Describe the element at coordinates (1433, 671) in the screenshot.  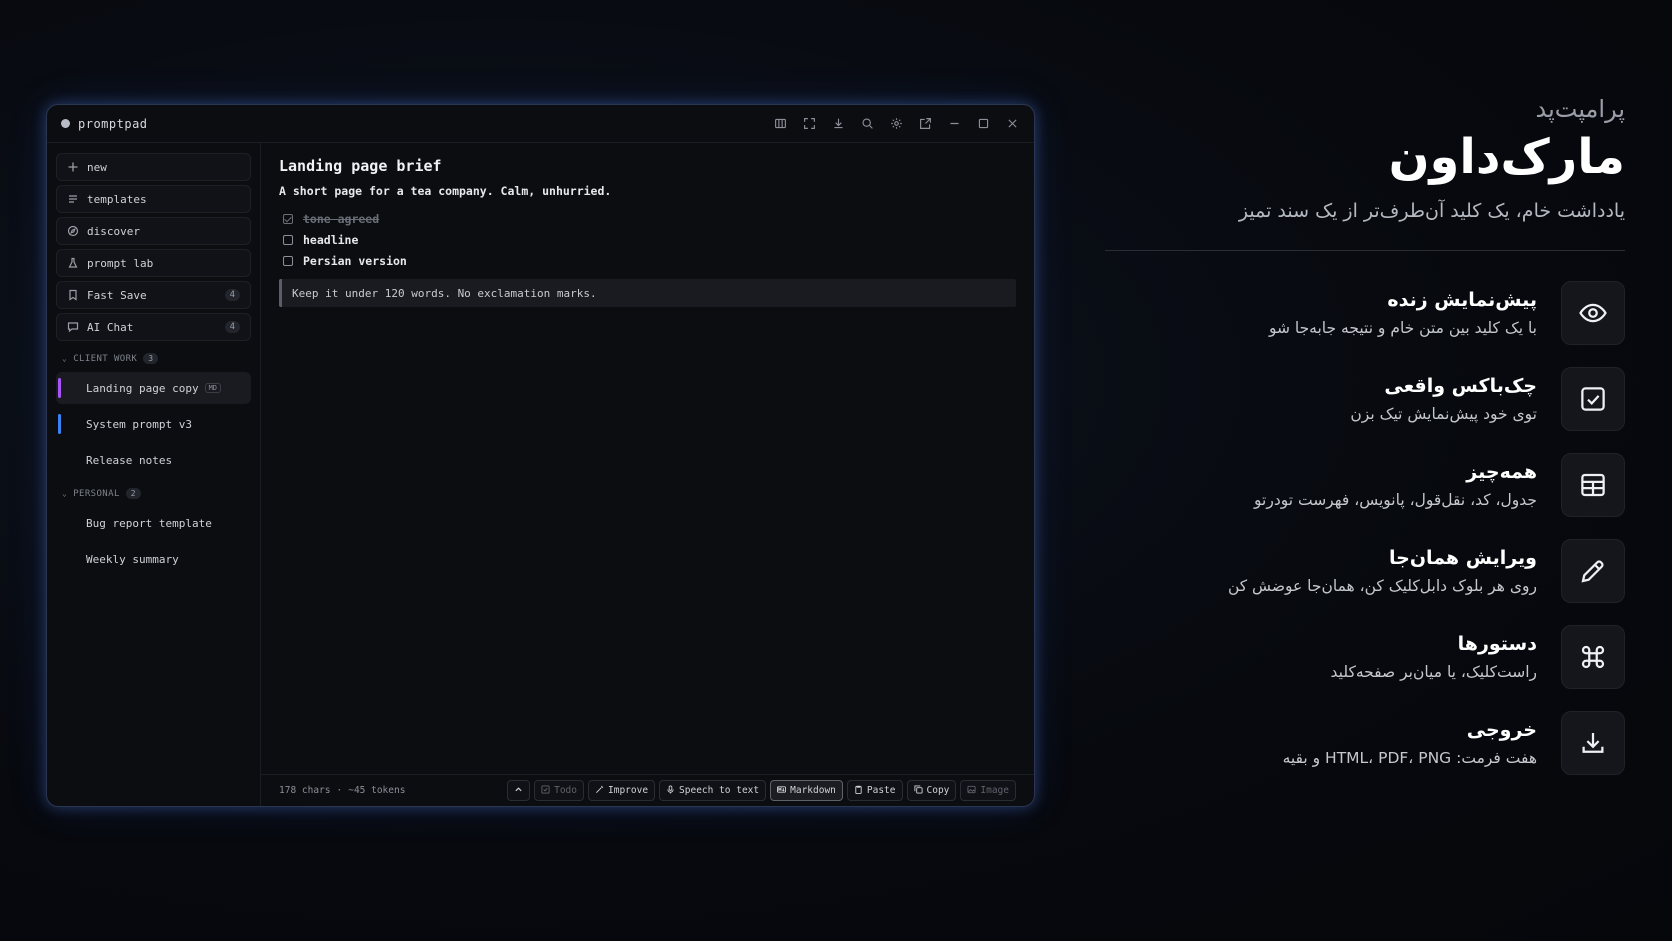
I see `feature-desc: راست‌کلیک، یا میان‌بر صفحه‌کلید` at that location.